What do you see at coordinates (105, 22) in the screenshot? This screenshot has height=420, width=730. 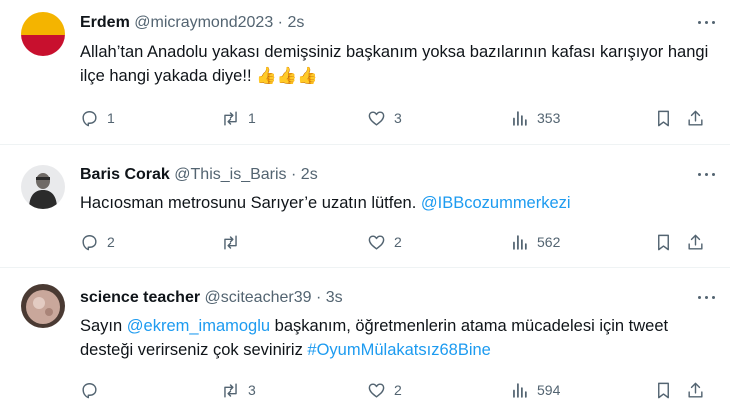 I see `author-name: Erdem` at bounding box center [105, 22].